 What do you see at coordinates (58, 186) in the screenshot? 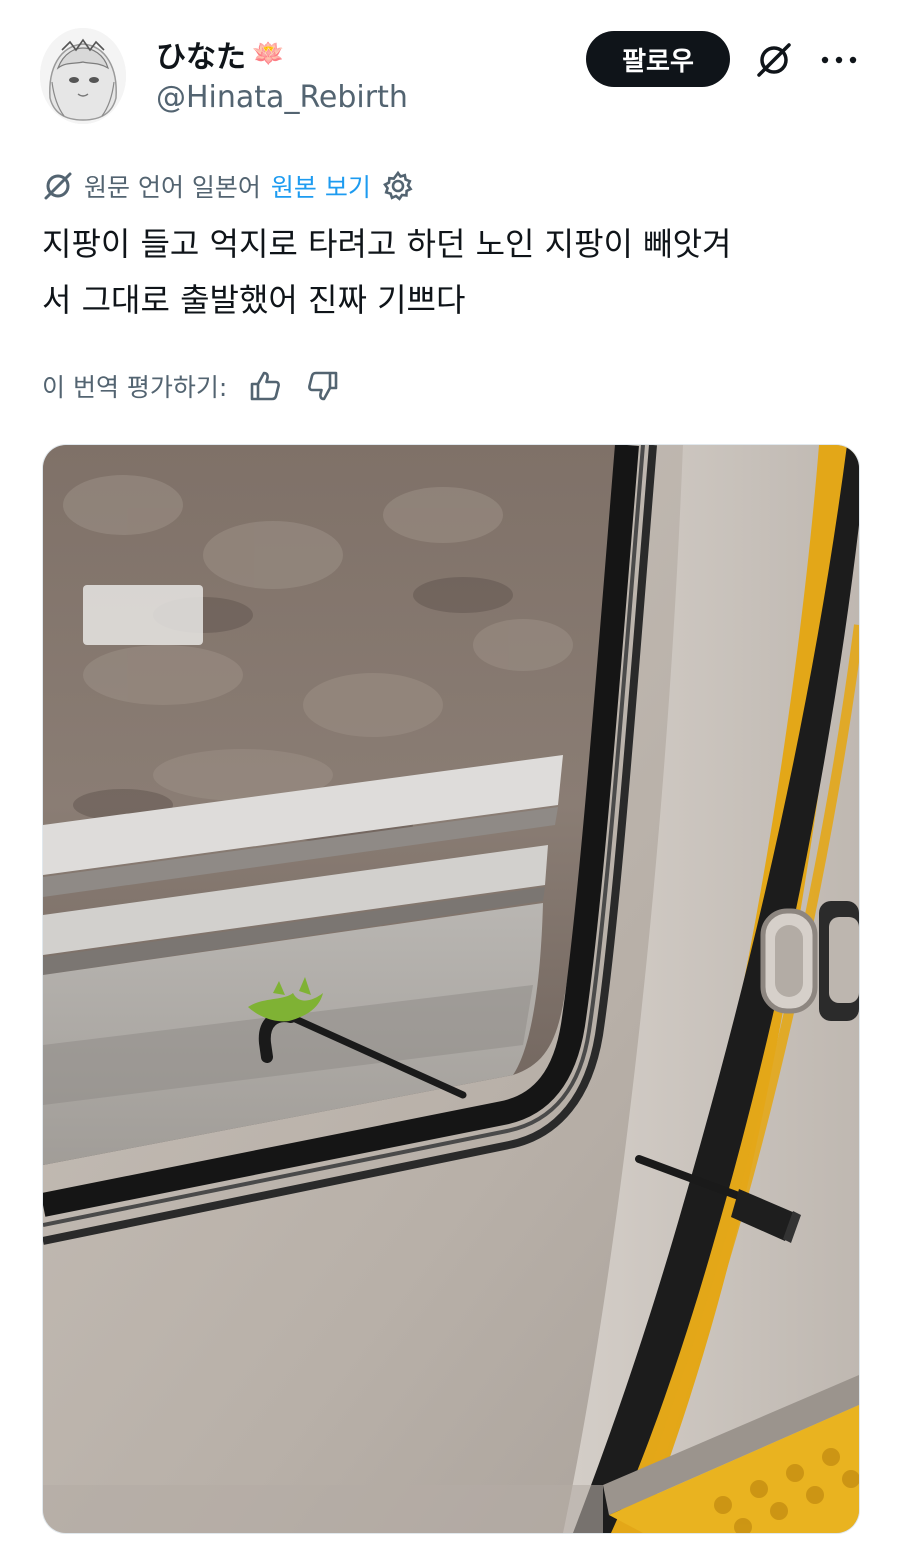
I see `translate-icon` at bounding box center [58, 186].